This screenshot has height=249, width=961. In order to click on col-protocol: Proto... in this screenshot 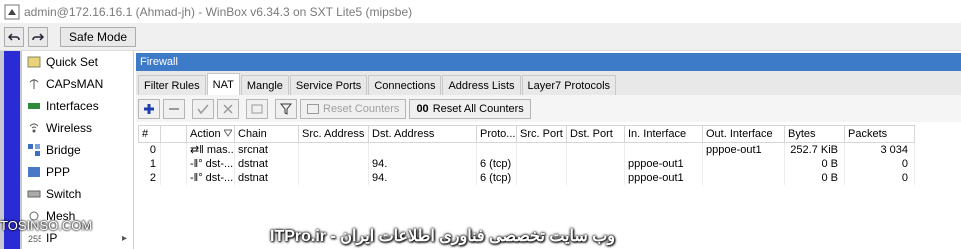, I will do `click(496, 134)`.